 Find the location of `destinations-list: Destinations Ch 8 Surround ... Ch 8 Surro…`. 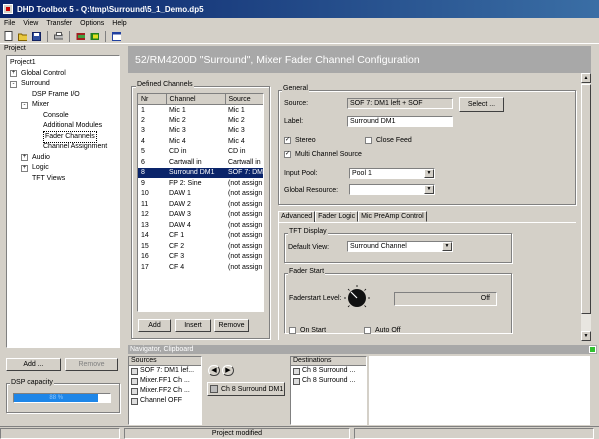

destinations-list: Destinations Ch 8 Surround ... Ch 8 Surro… is located at coordinates (328, 390).